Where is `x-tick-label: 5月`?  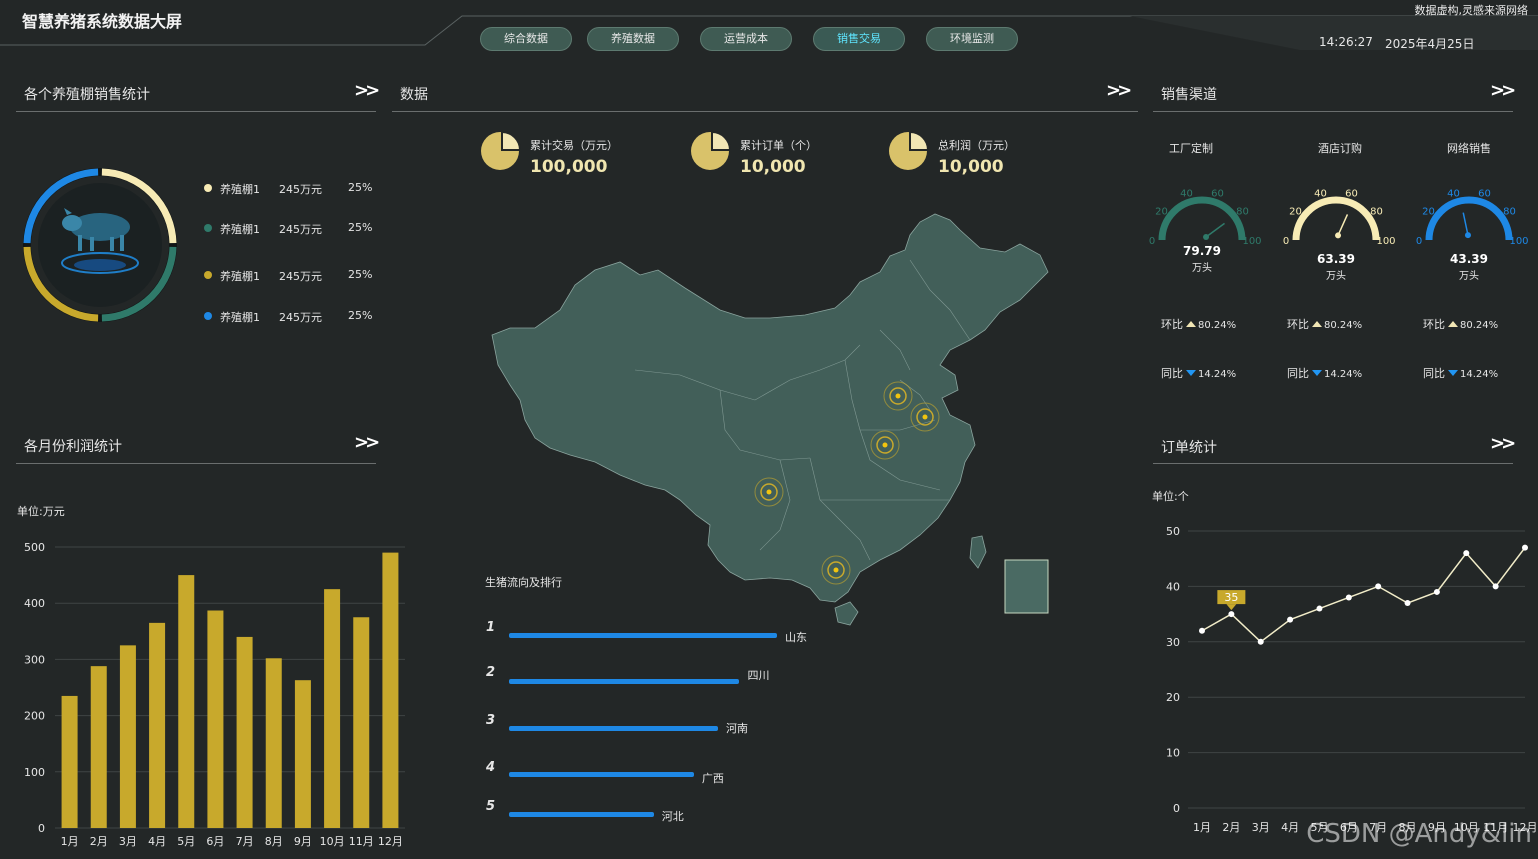 x-tick-label: 5月 is located at coordinates (186, 841).